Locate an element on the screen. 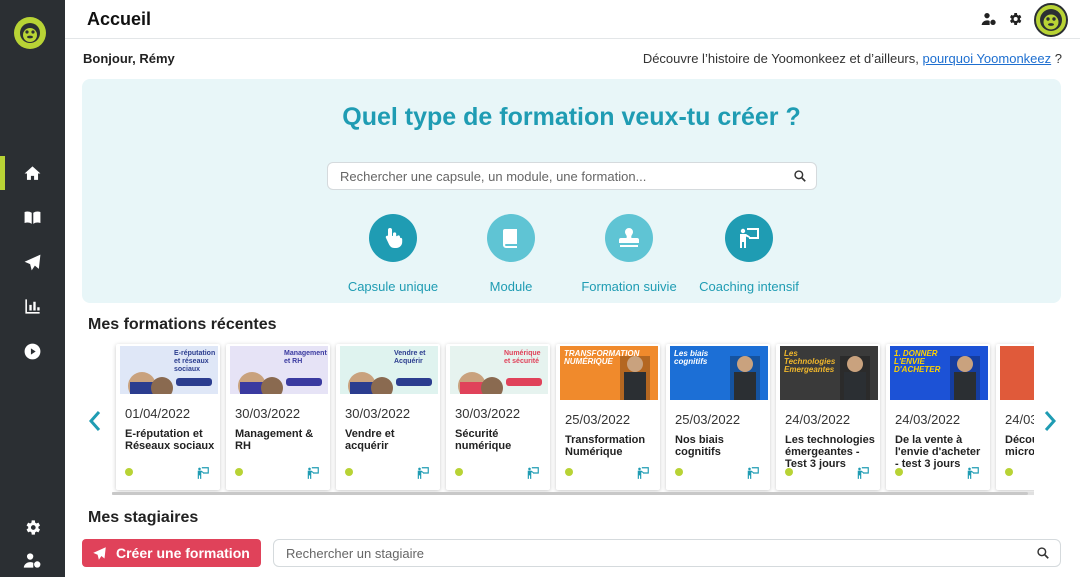 This screenshot has height=577, width=1080. thumbnail-text: Les Technologies Emergeantes is located at coordinates (810, 361).